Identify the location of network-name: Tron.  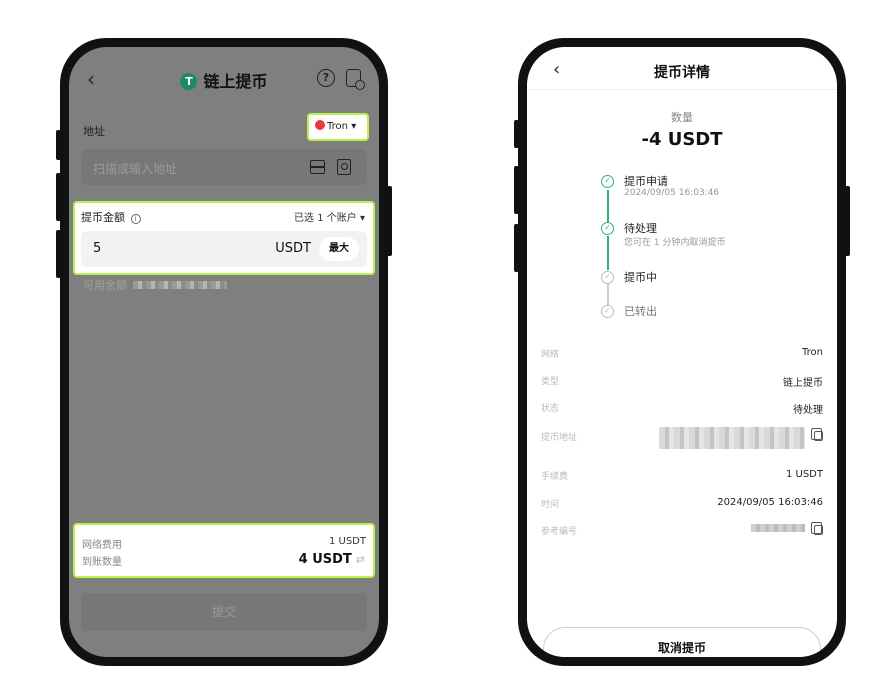
(337, 126).